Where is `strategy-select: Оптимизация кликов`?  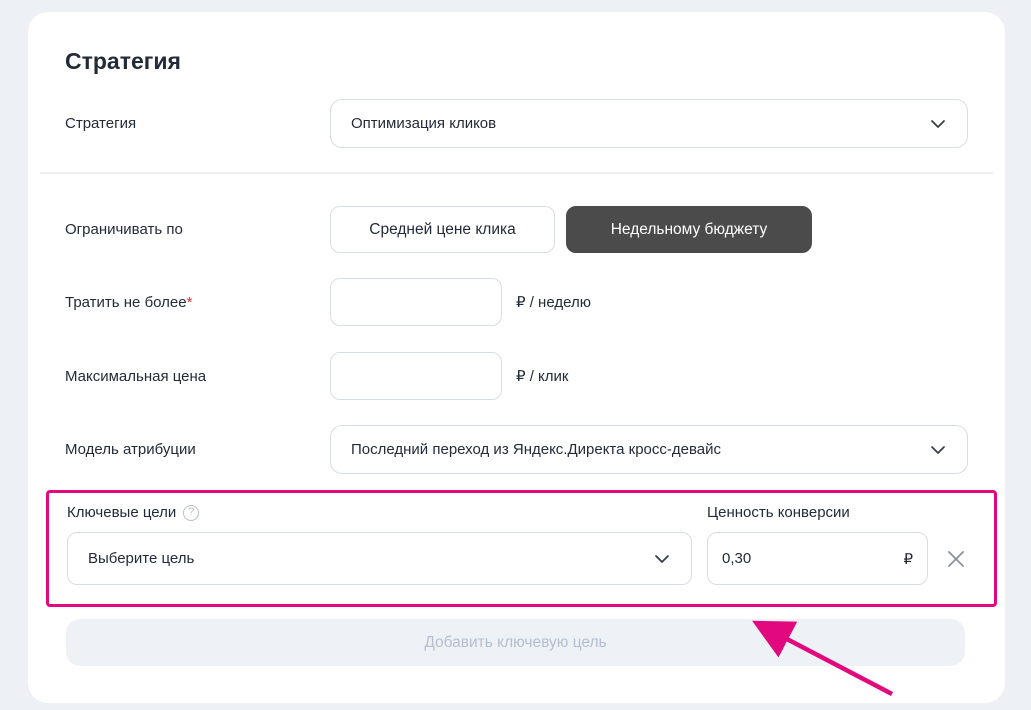
strategy-select: Оптимизация кликов is located at coordinates (649, 123).